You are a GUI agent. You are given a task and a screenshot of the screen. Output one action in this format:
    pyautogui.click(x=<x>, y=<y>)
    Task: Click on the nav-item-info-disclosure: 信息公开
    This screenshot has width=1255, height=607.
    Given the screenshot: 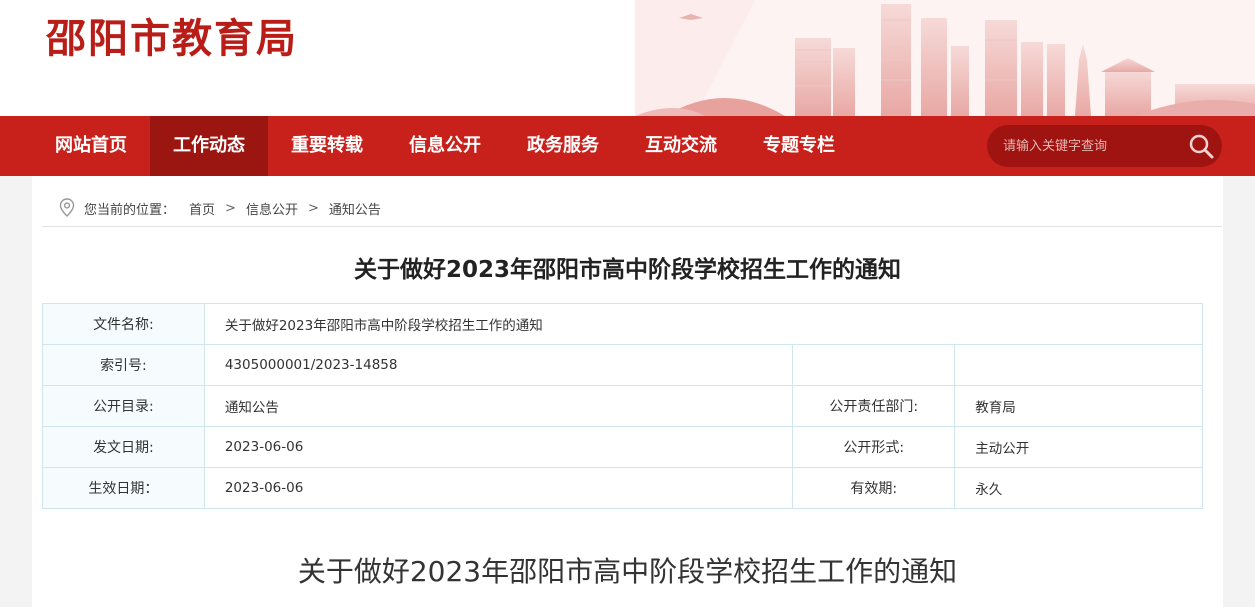 What is the action you would take?
    pyautogui.click(x=445, y=146)
    